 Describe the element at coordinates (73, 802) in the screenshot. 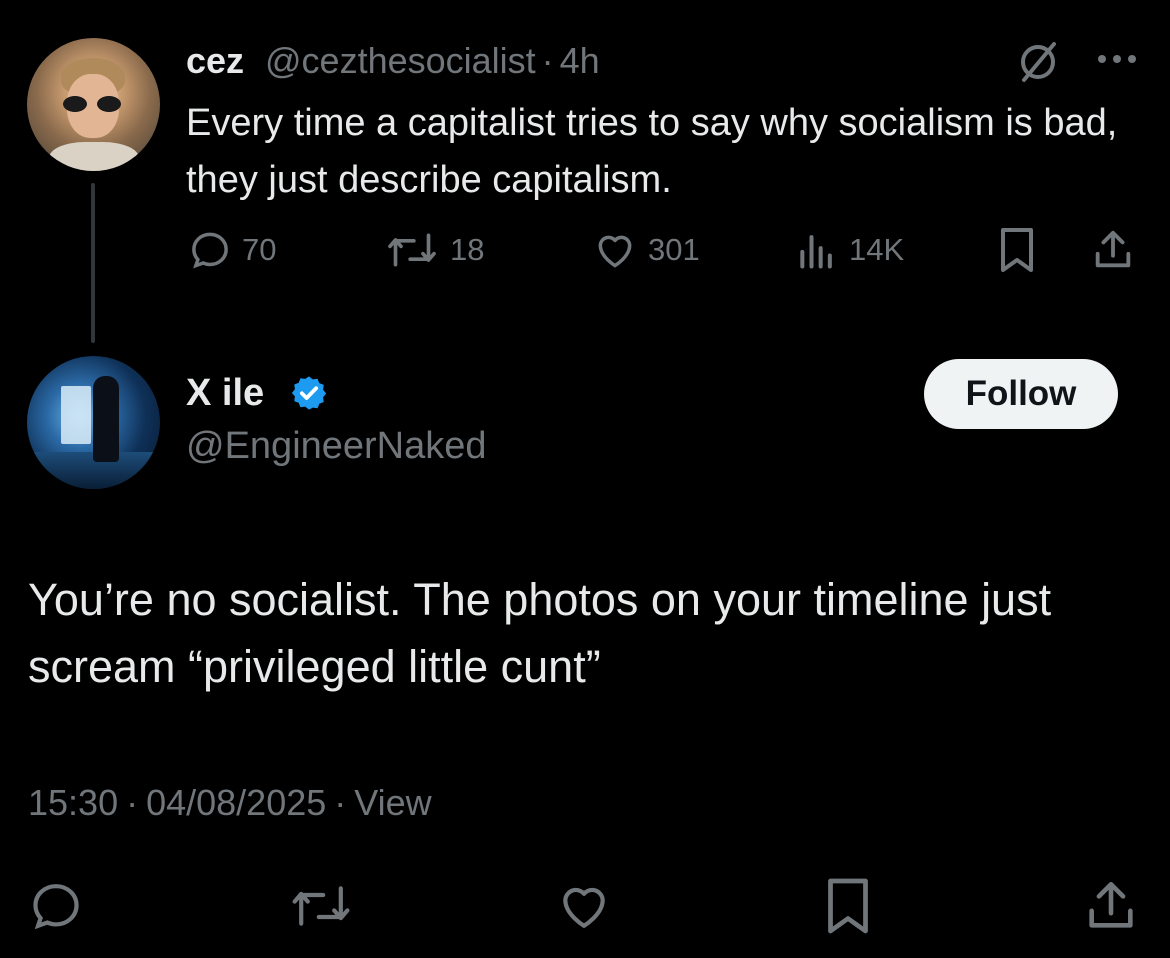

I see `tweet-time: 15:30` at that location.